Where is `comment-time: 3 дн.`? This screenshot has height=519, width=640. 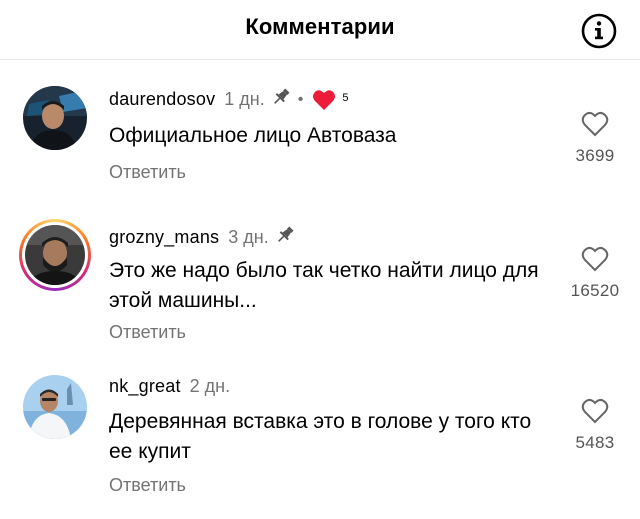 comment-time: 3 дн. is located at coordinates (248, 237).